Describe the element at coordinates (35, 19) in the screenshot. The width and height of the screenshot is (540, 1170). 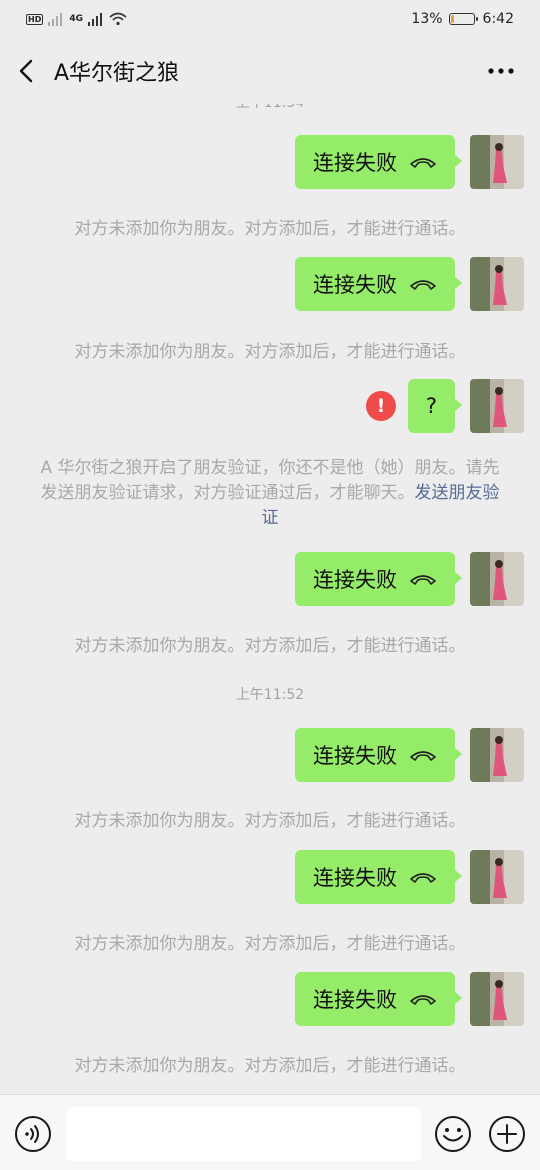
I see `hd-icon: HD` at that location.